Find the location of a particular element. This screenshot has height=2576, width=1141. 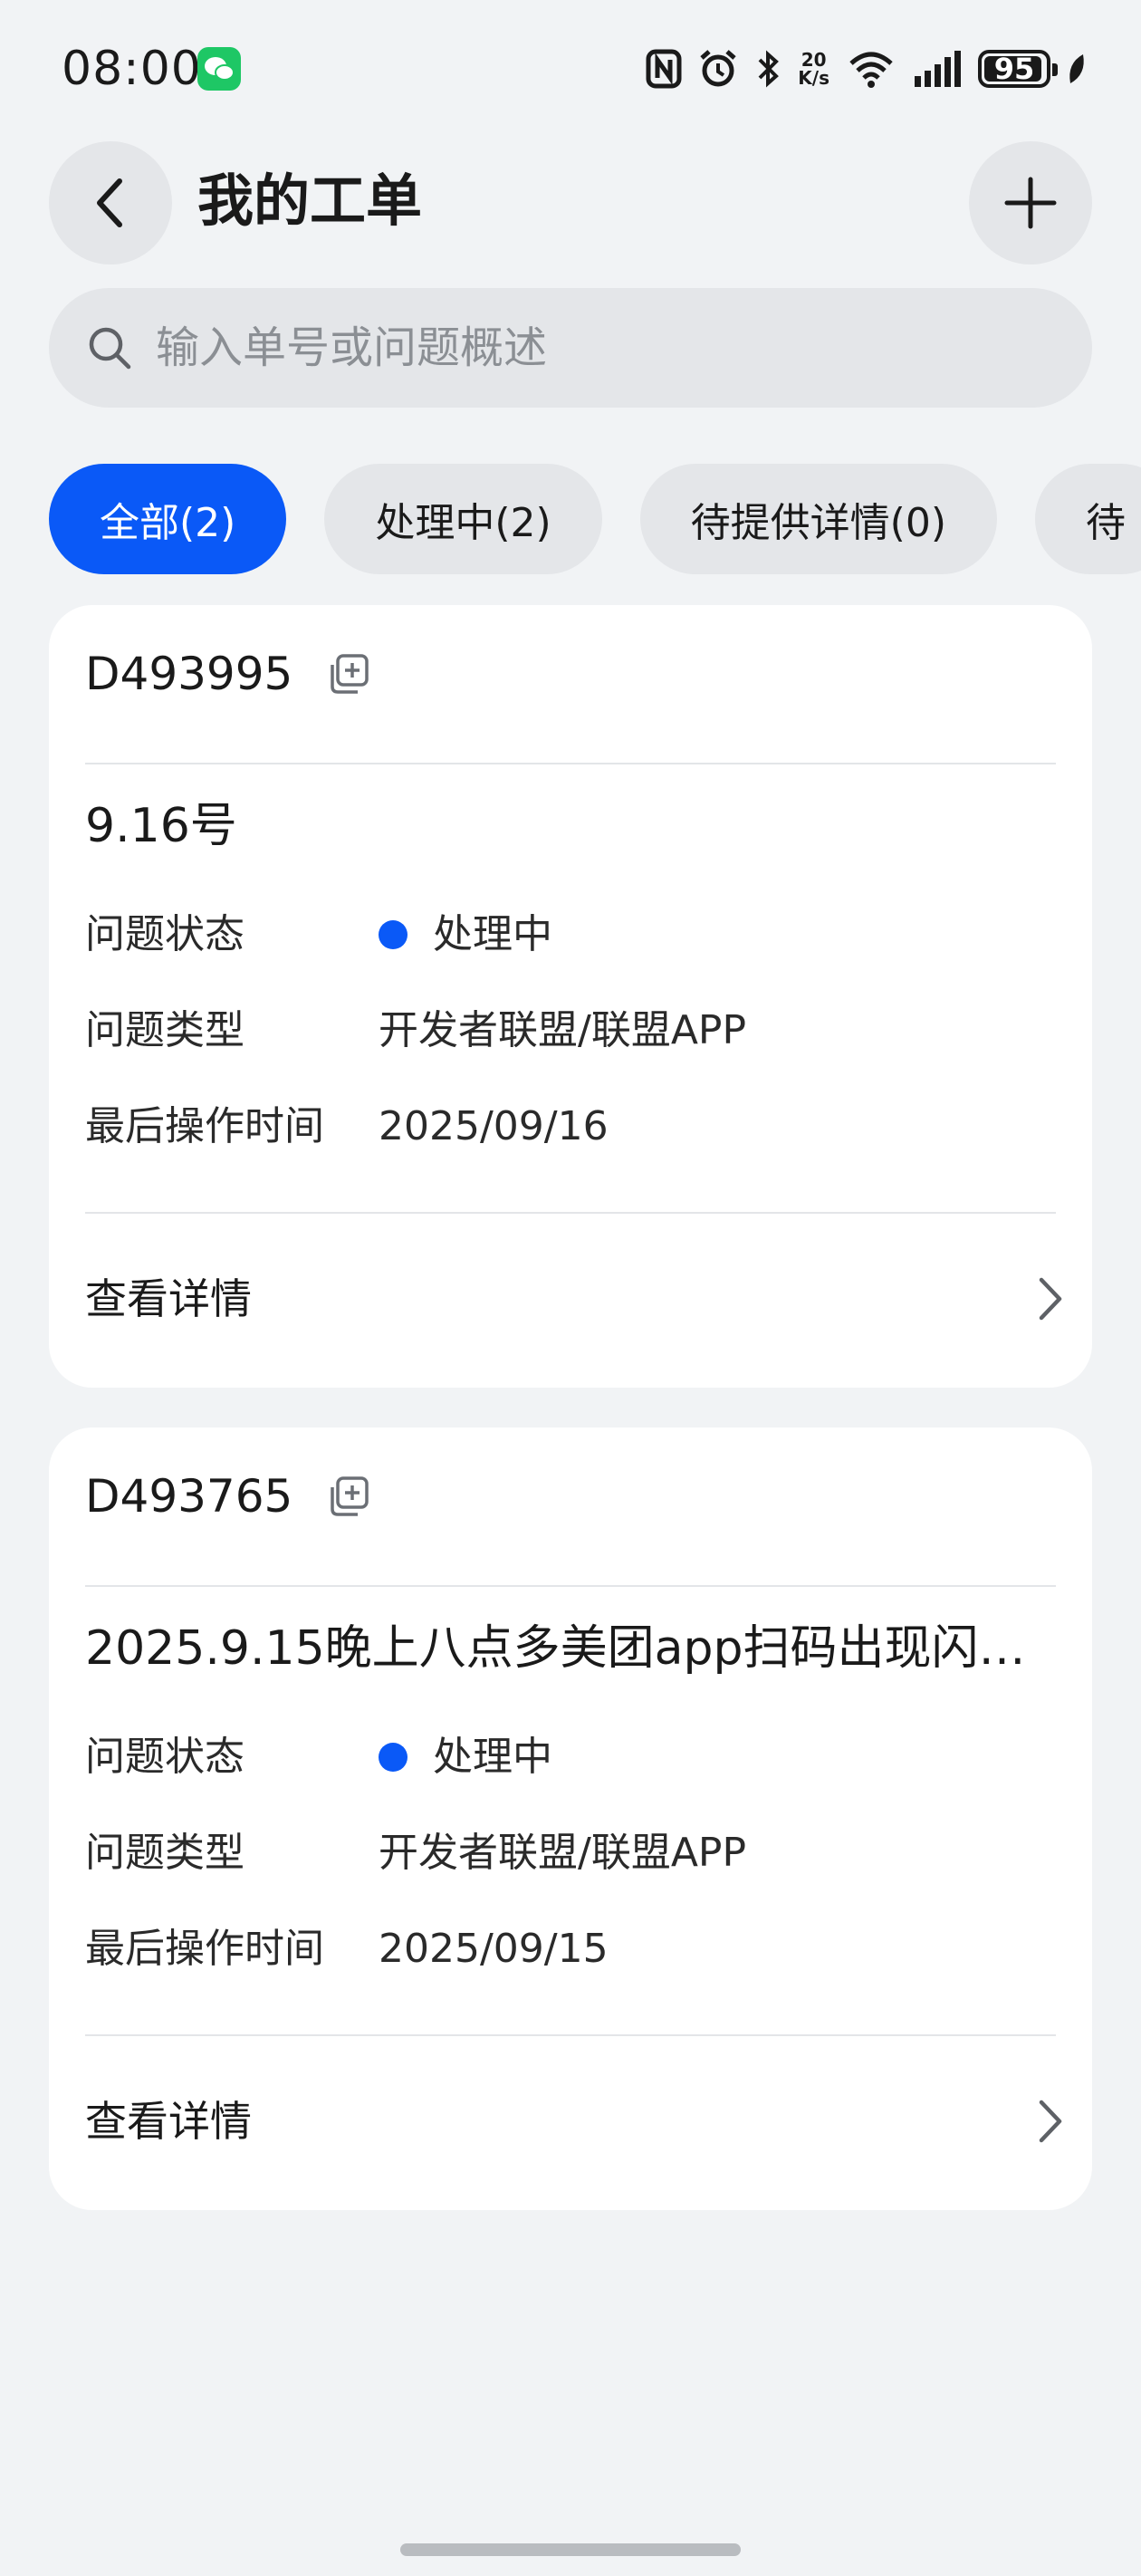

ticket-id-row: D493765 is located at coordinates (228, 1496).